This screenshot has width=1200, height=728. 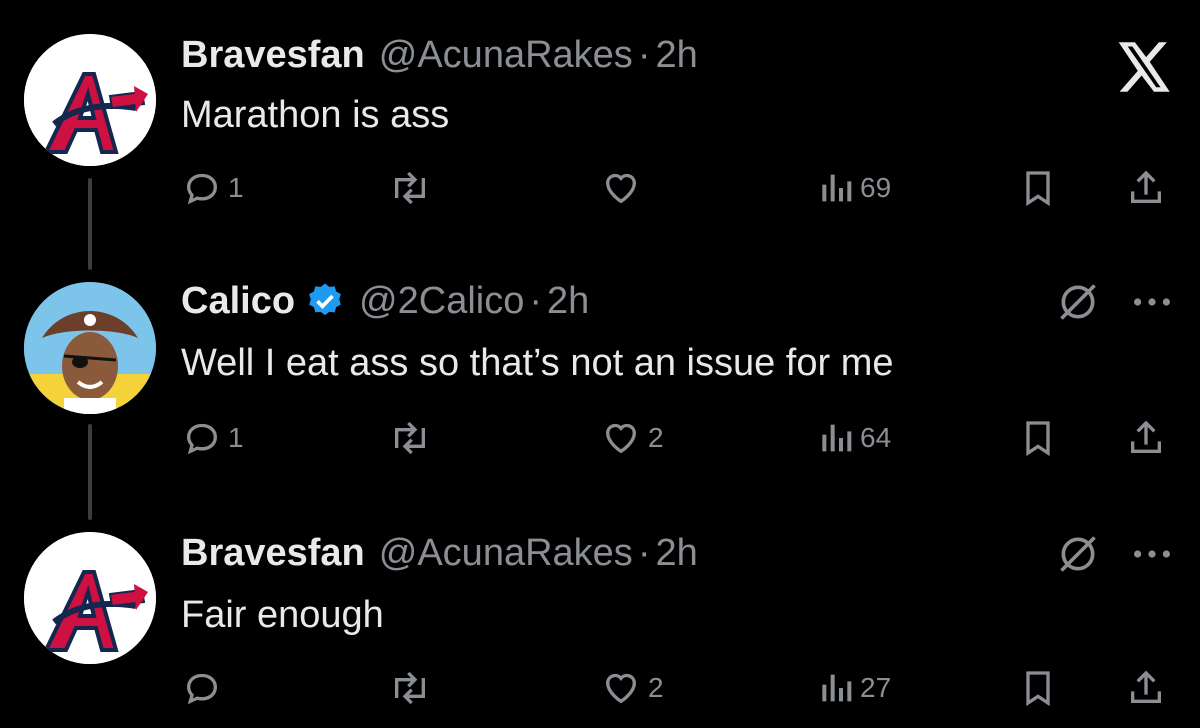 What do you see at coordinates (876, 187) in the screenshot?
I see `view-count: 69` at bounding box center [876, 187].